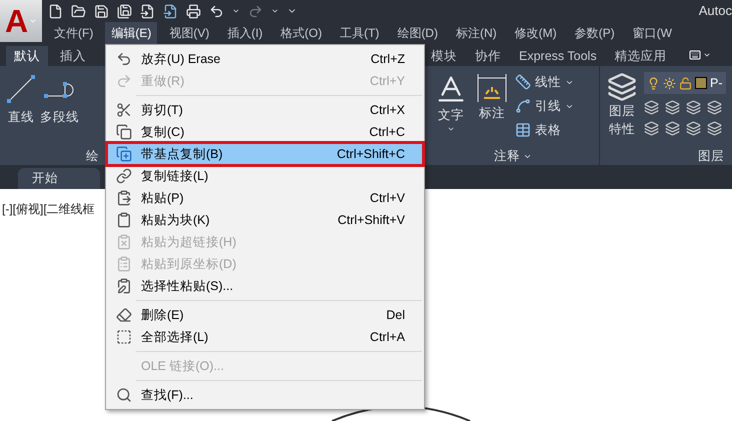  Describe the element at coordinates (669, 83) in the screenshot. I see `sun-icon` at that location.